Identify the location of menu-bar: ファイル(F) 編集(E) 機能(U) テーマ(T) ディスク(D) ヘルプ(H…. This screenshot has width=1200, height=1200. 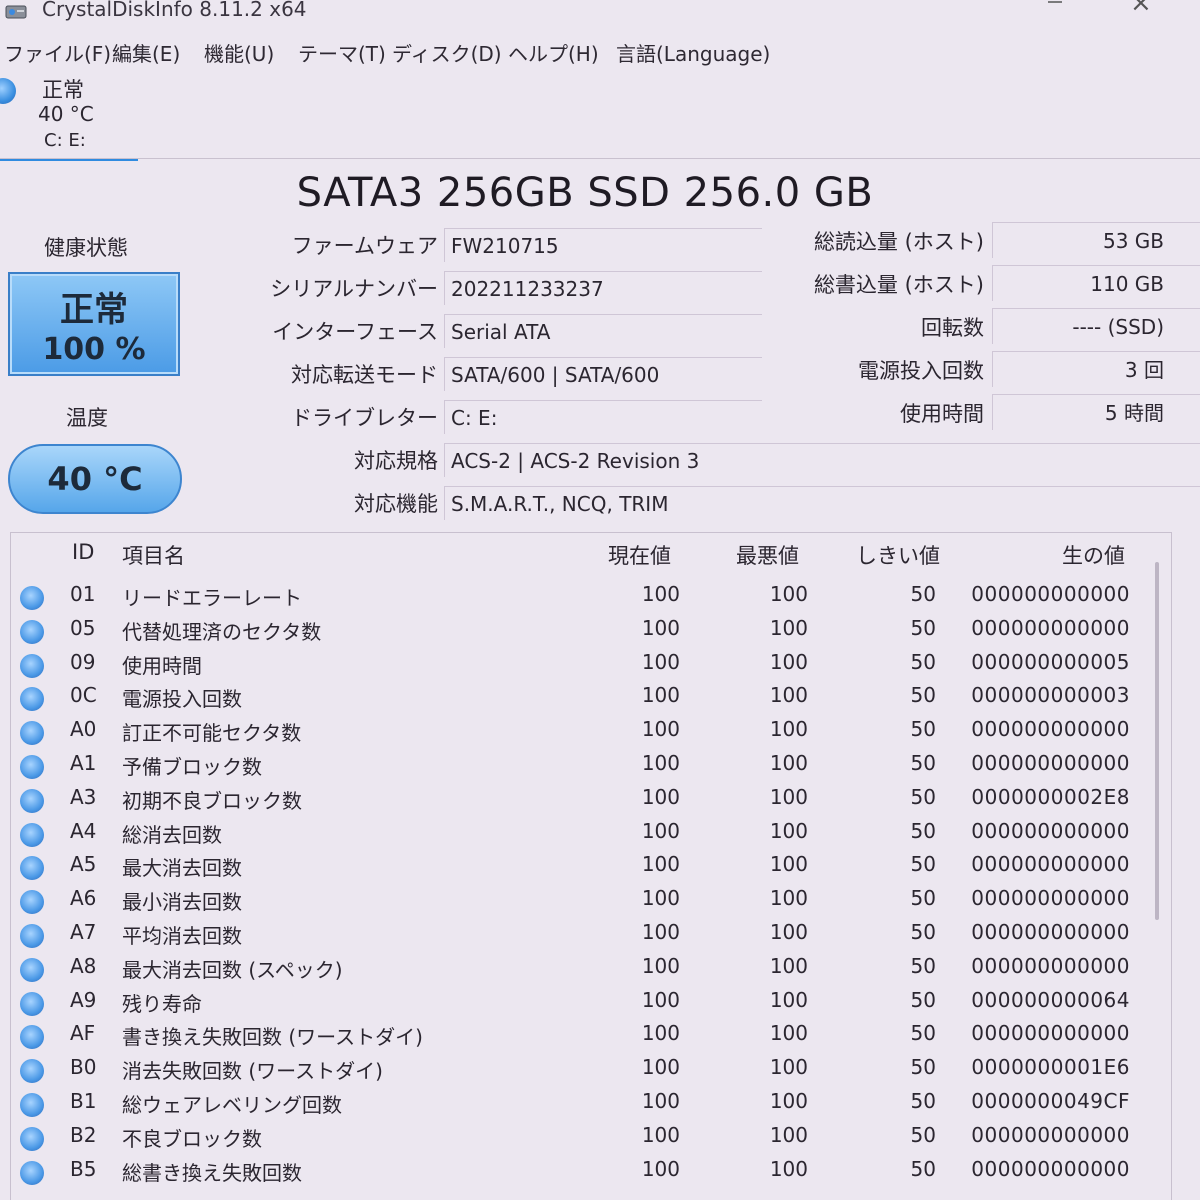
(600, 52).